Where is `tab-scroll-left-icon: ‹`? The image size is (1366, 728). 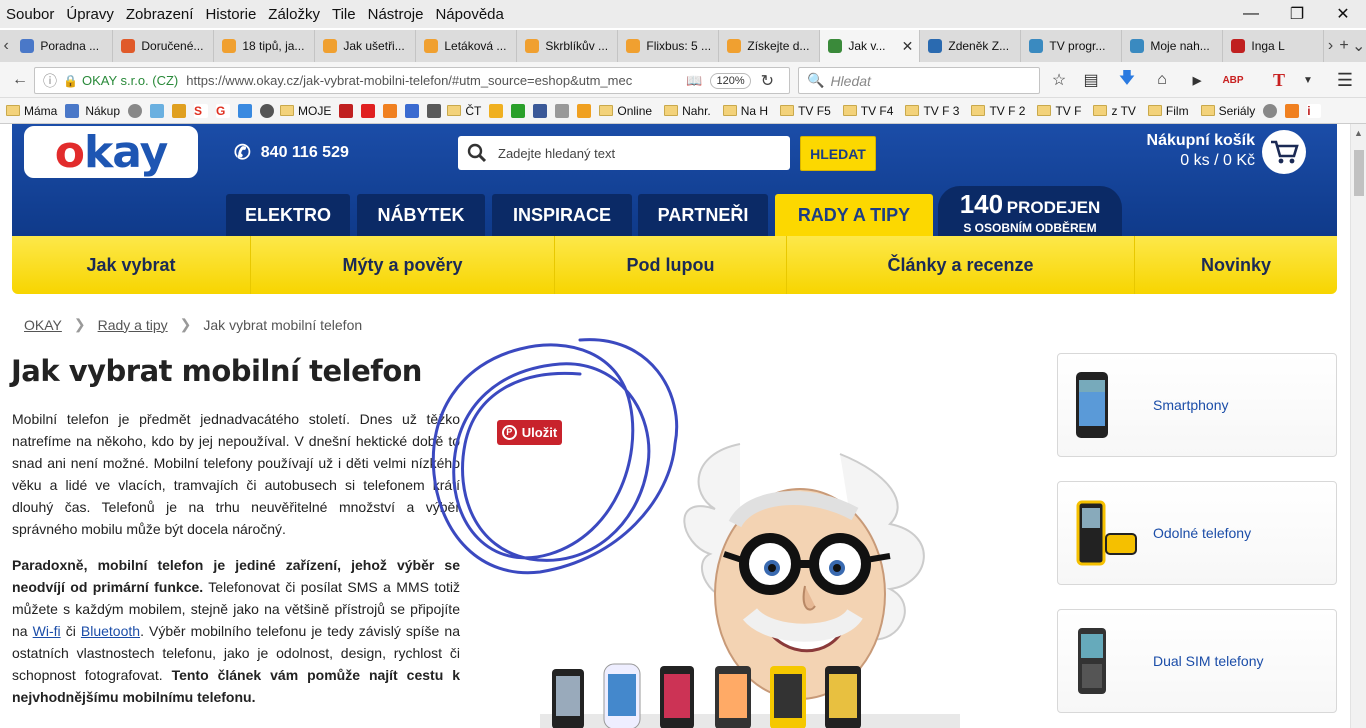 tab-scroll-left-icon: ‹ is located at coordinates (6, 46).